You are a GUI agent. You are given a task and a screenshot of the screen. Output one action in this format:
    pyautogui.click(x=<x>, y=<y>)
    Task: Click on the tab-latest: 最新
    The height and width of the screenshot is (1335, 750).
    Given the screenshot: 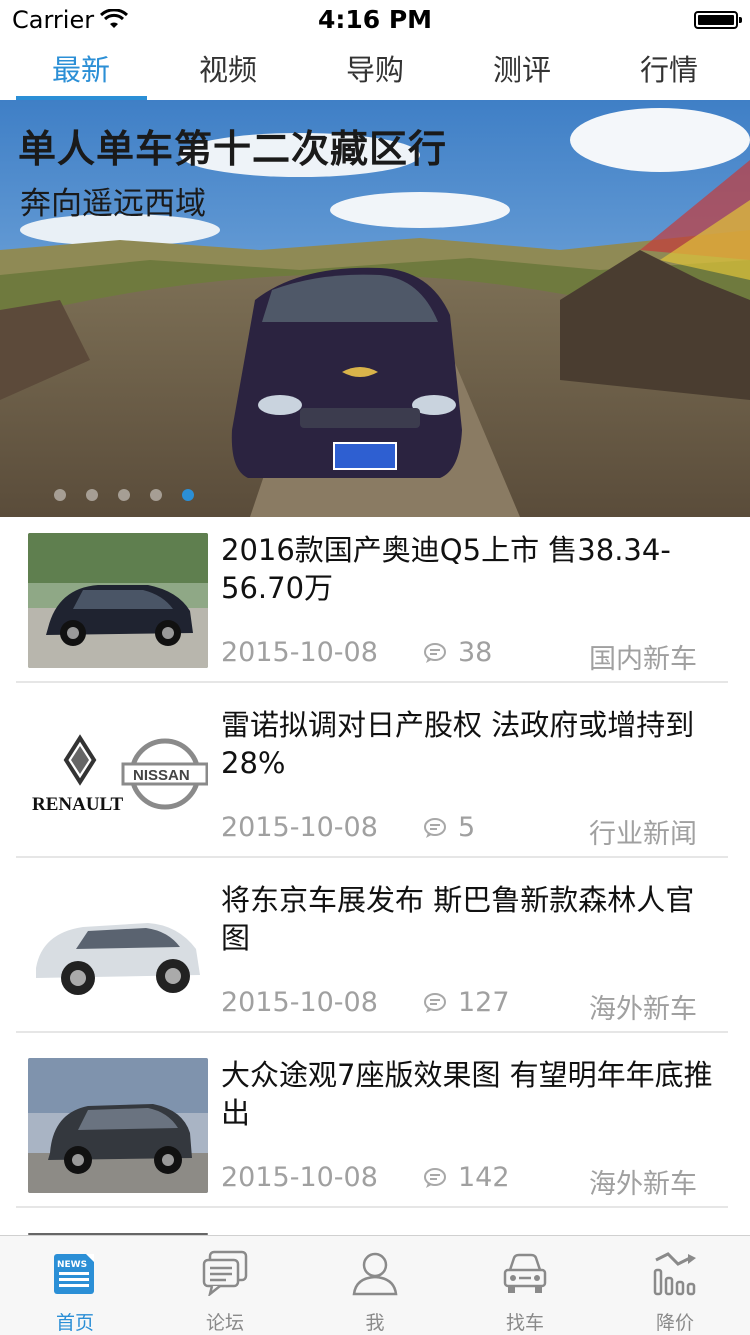 What is the action you would take?
    pyautogui.click(x=81, y=70)
    